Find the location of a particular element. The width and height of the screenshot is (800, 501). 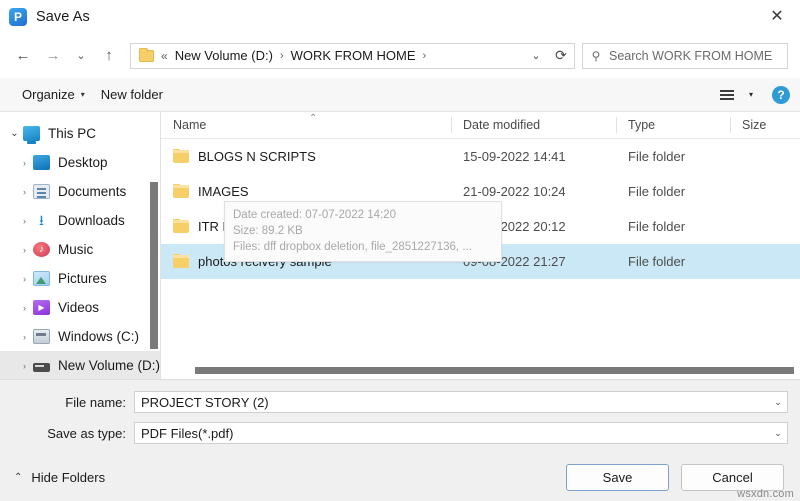

row-type-cell: File folder is located at coordinates (657, 156).